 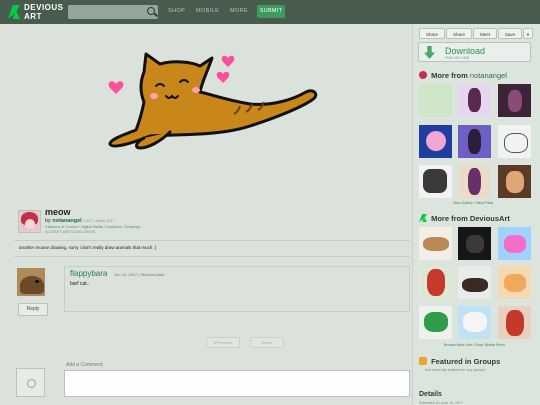 I want to click on details-heading: Details, so click(x=430, y=394).